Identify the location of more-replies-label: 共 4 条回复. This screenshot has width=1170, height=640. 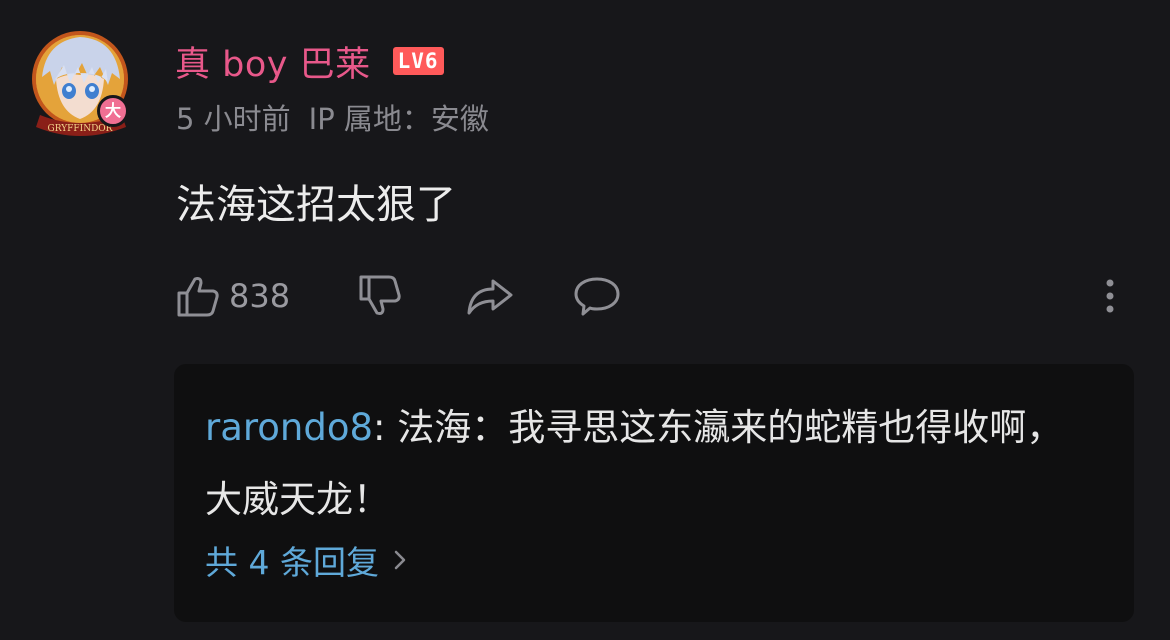
(292, 562).